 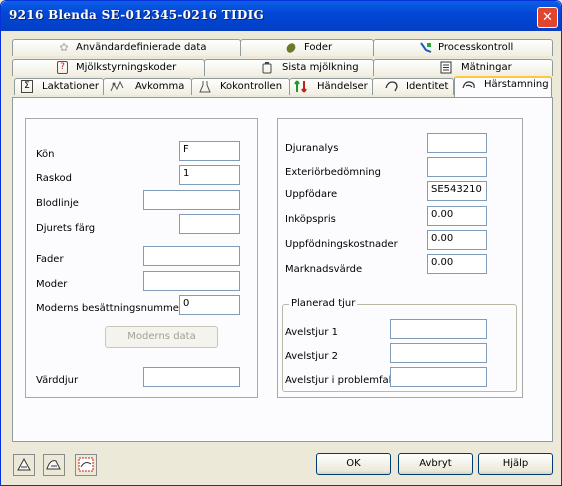 I want to click on tab-handelser: Händelser, so click(x=331, y=86).